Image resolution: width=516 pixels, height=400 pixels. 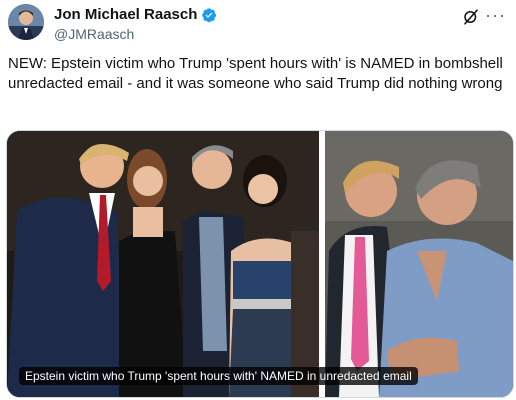 I want to click on grok-icon, so click(x=471, y=17).